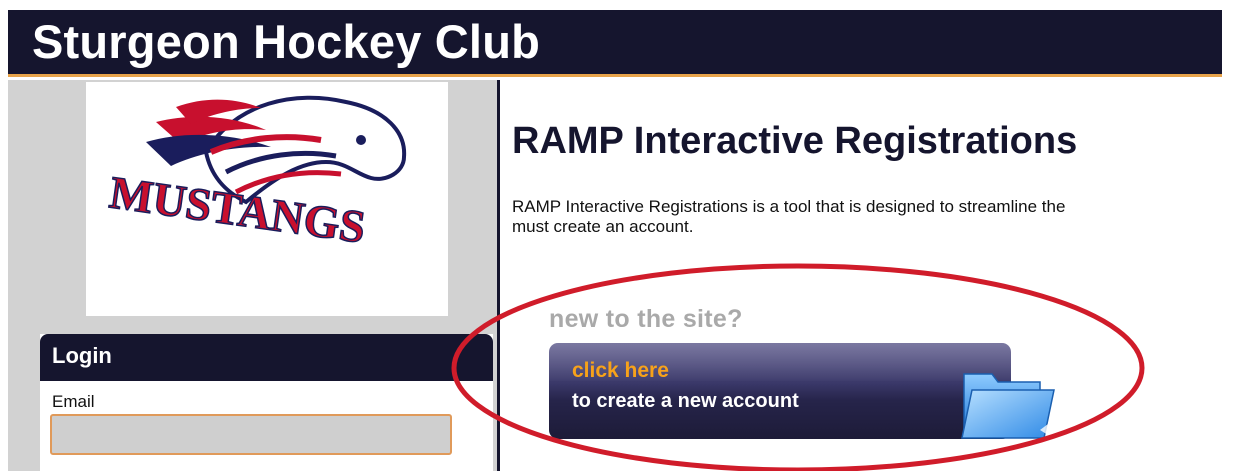  Describe the element at coordinates (73, 401) in the screenshot. I see `email-label: Email` at that location.